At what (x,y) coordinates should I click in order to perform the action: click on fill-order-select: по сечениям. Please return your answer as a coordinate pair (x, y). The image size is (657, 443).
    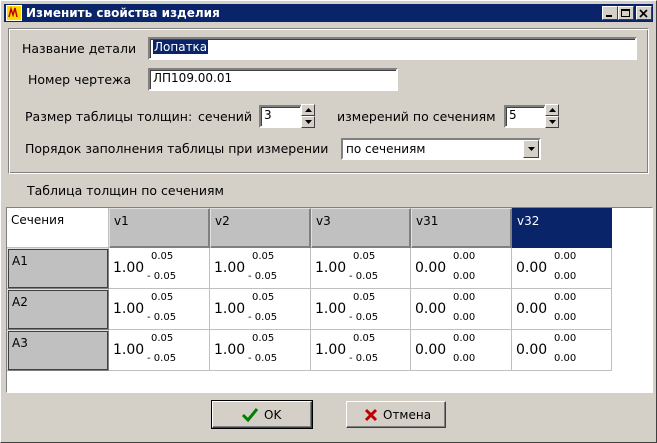
    Looking at the image, I should click on (441, 149).